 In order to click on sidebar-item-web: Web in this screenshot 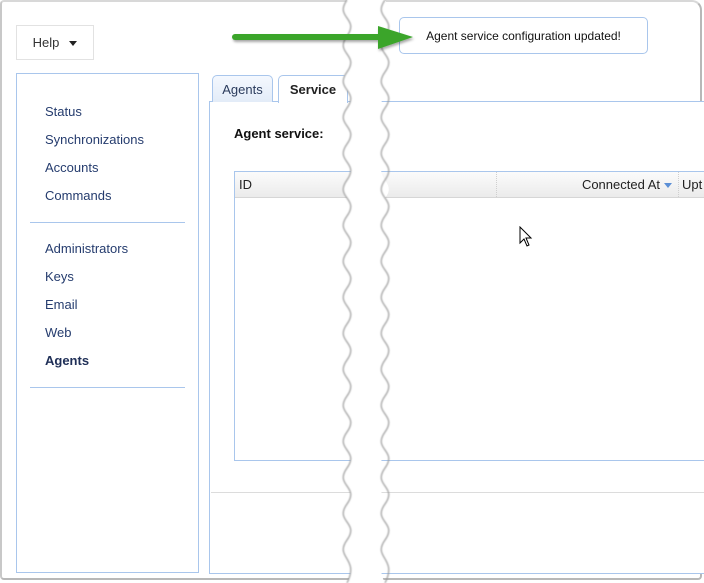, I will do `click(121, 333)`.